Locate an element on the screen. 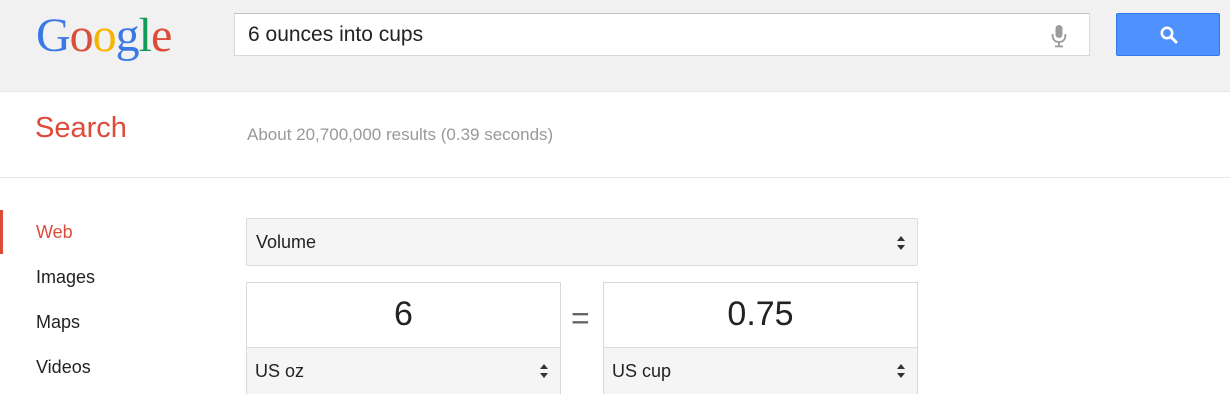  magnifier-icon is located at coordinates (1169, 35).